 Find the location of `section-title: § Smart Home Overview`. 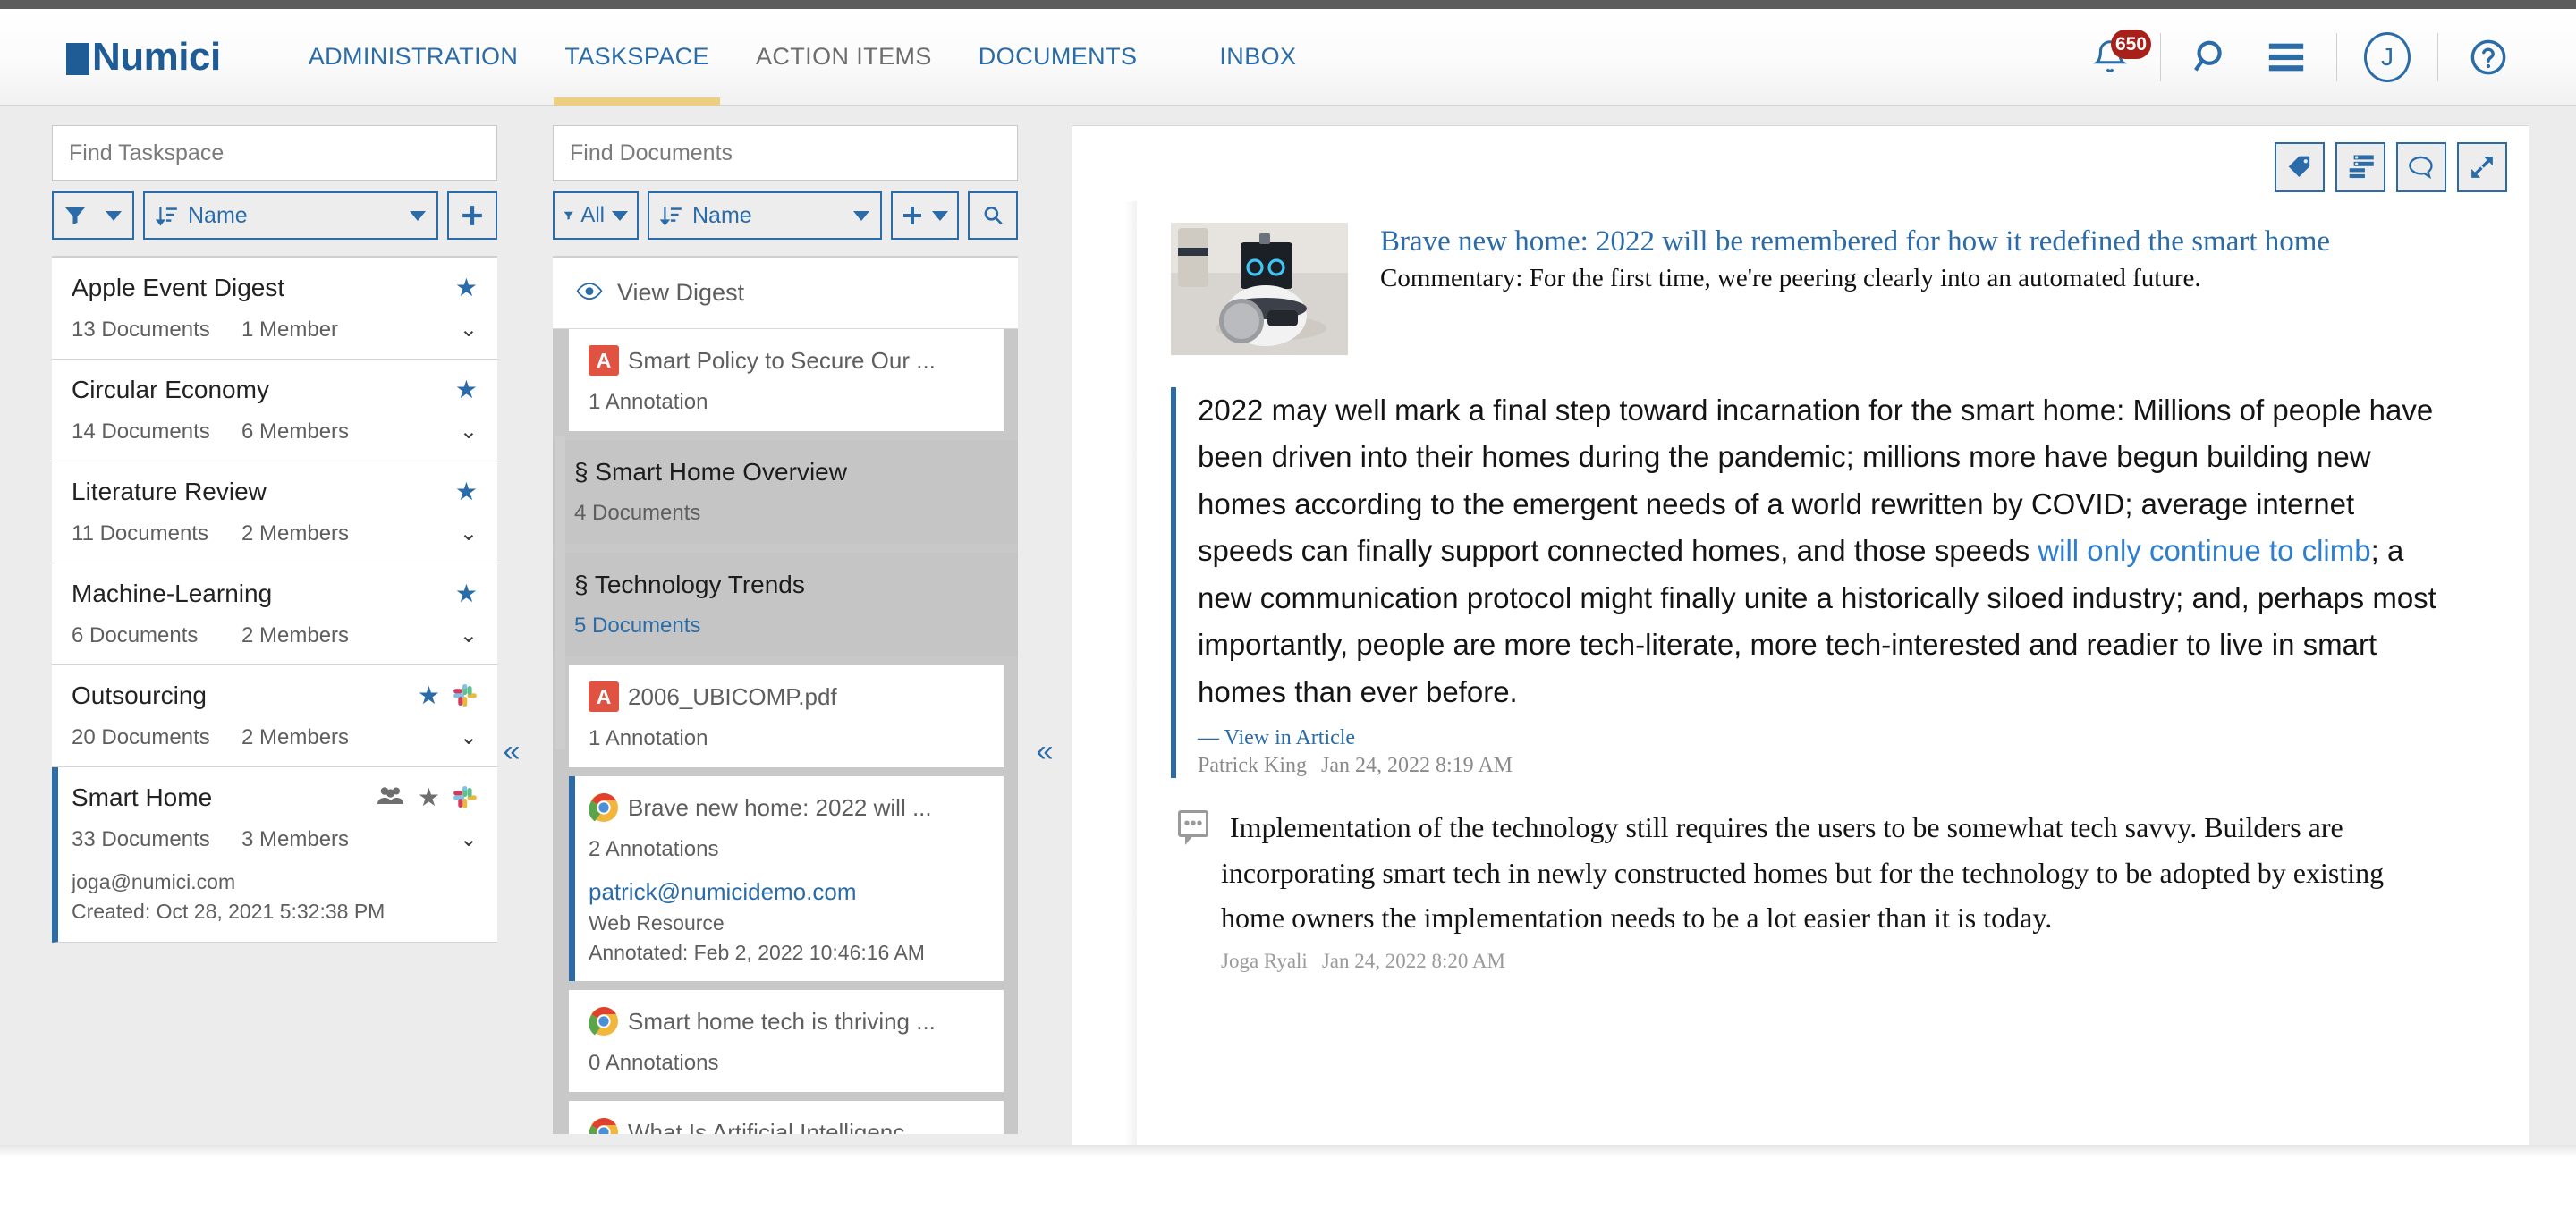

section-title: § Smart Home Overview is located at coordinates (710, 472).